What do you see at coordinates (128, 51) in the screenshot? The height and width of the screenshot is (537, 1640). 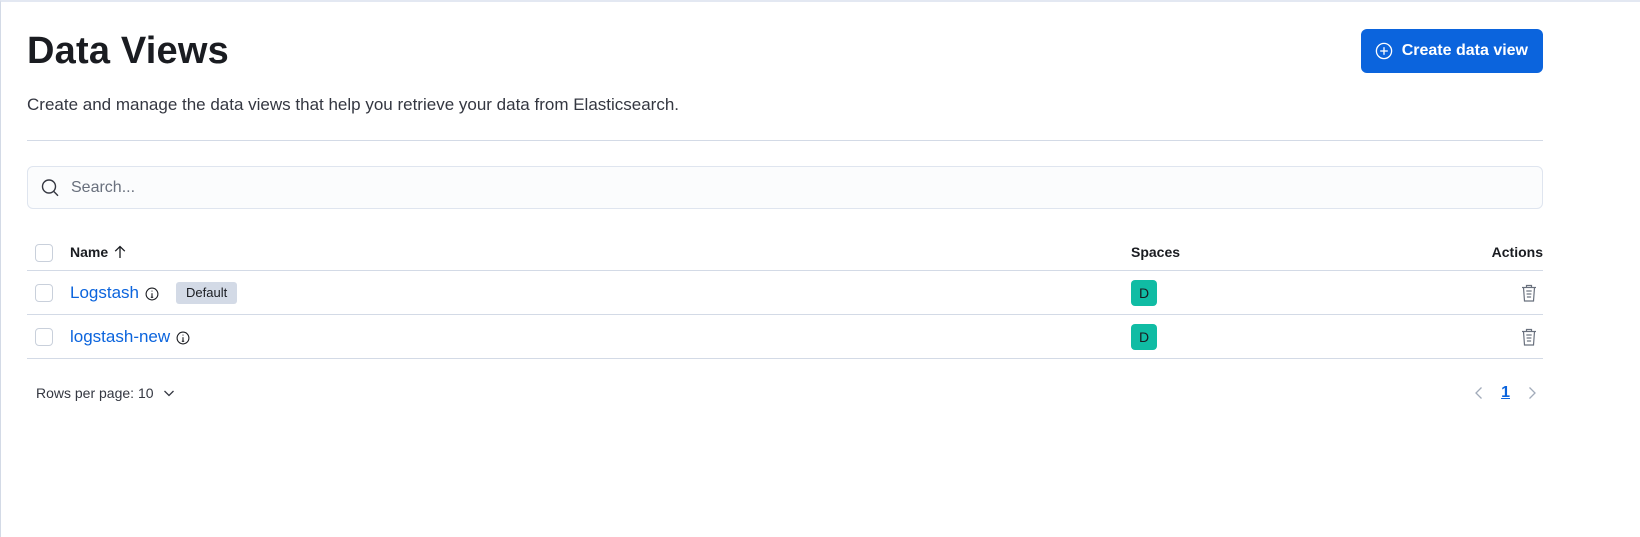 I see `page-title: Data Views` at bounding box center [128, 51].